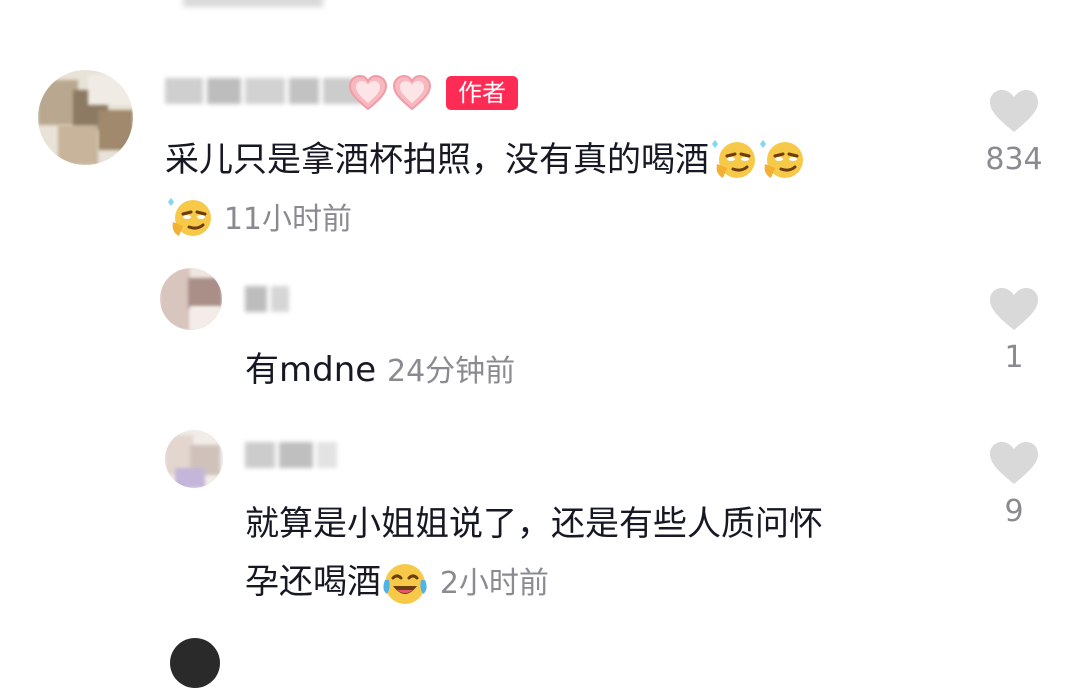 The width and height of the screenshot is (1080, 688). I want to click on like-button: 9, so click(1014, 484).